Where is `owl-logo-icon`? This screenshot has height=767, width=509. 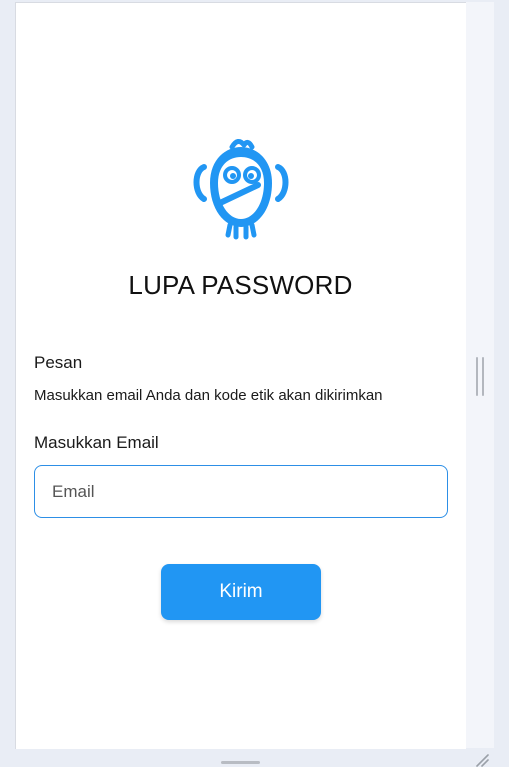 owl-logo-icon is located at coordinates (241, 189).